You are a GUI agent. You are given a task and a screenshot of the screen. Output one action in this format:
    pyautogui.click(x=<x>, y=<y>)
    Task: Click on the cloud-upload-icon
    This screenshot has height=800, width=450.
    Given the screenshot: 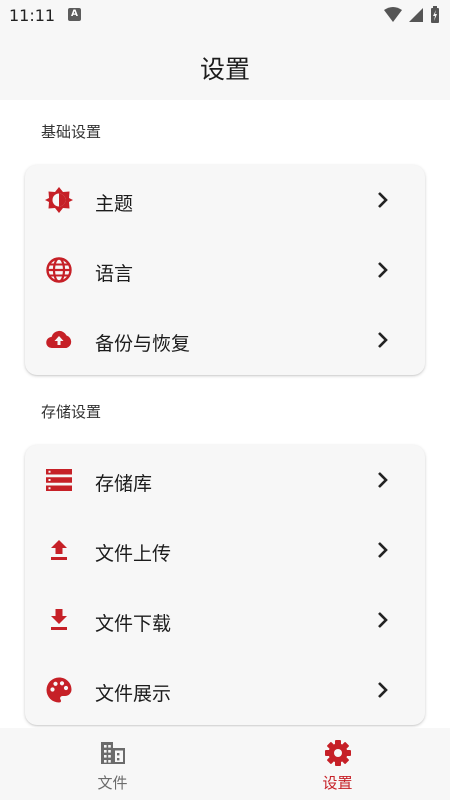 What is the action you would take?
    pyautogui.click(x=59, y=339)
    